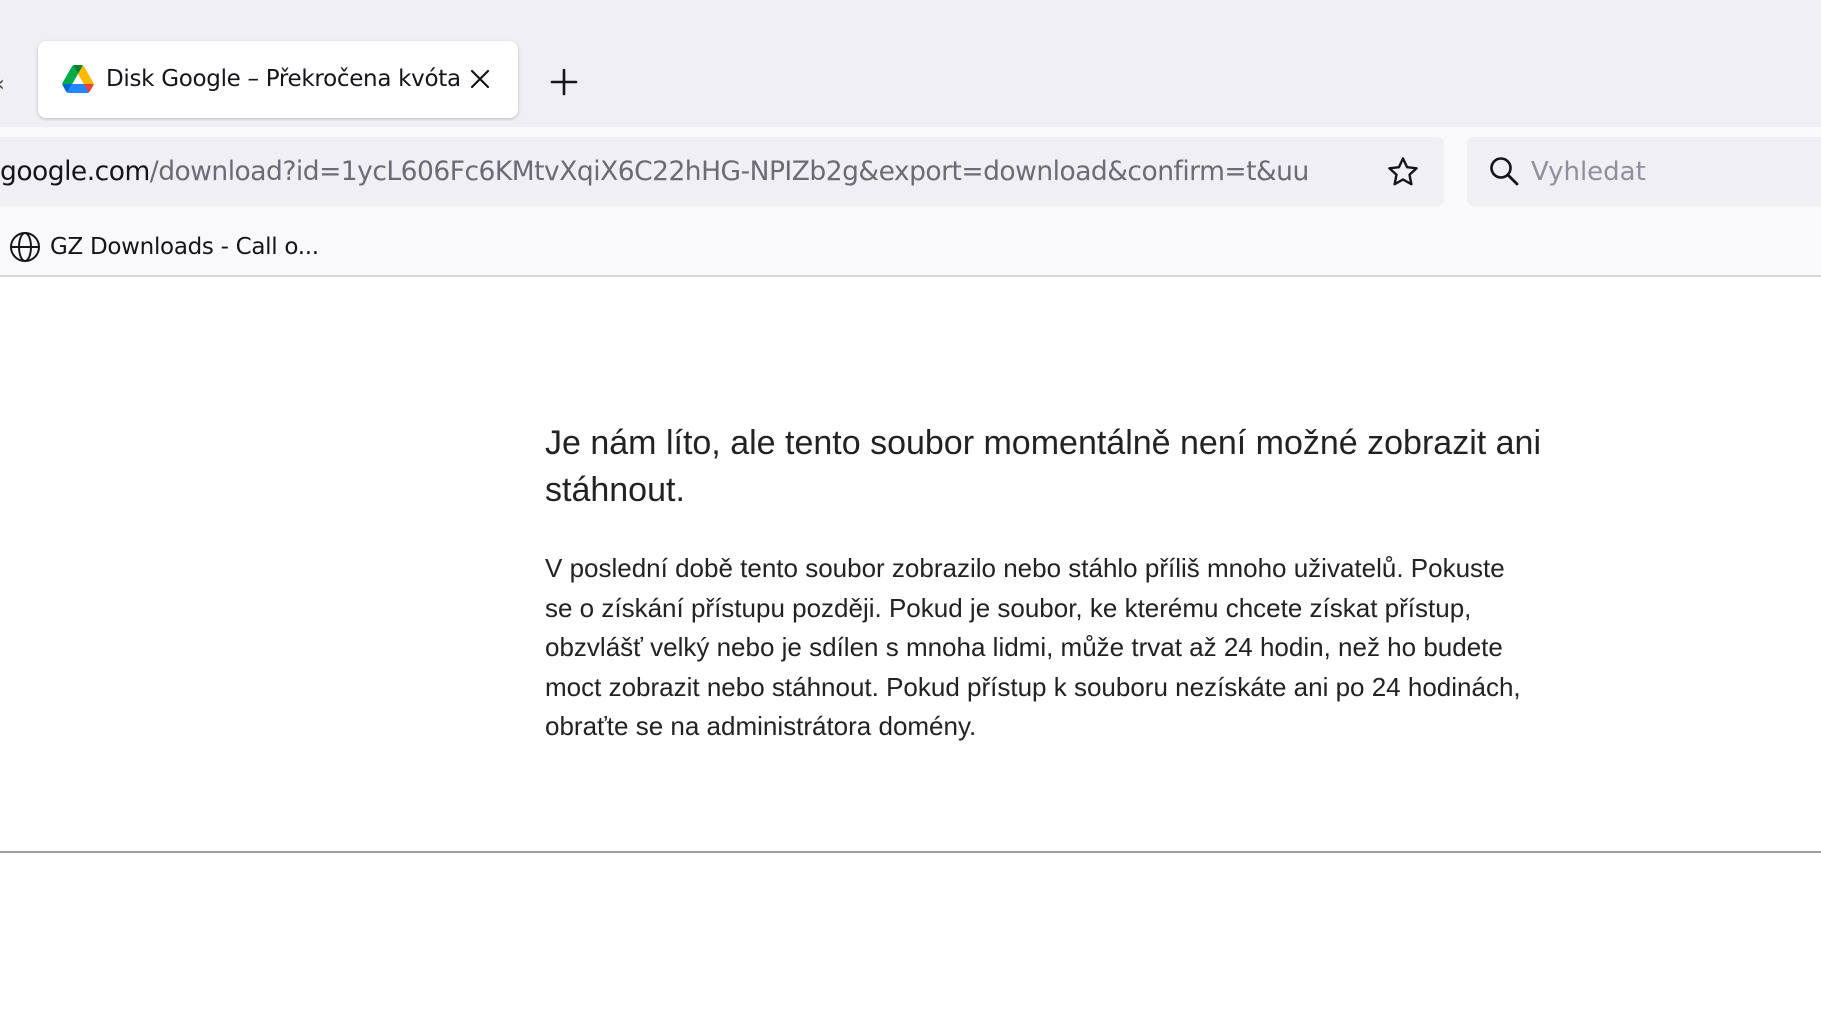 The width and height of the screenshot is (1821, 1024). Describe the element at coordinates (1403, 172) in the screenshot. I see `star-icon` at that location.